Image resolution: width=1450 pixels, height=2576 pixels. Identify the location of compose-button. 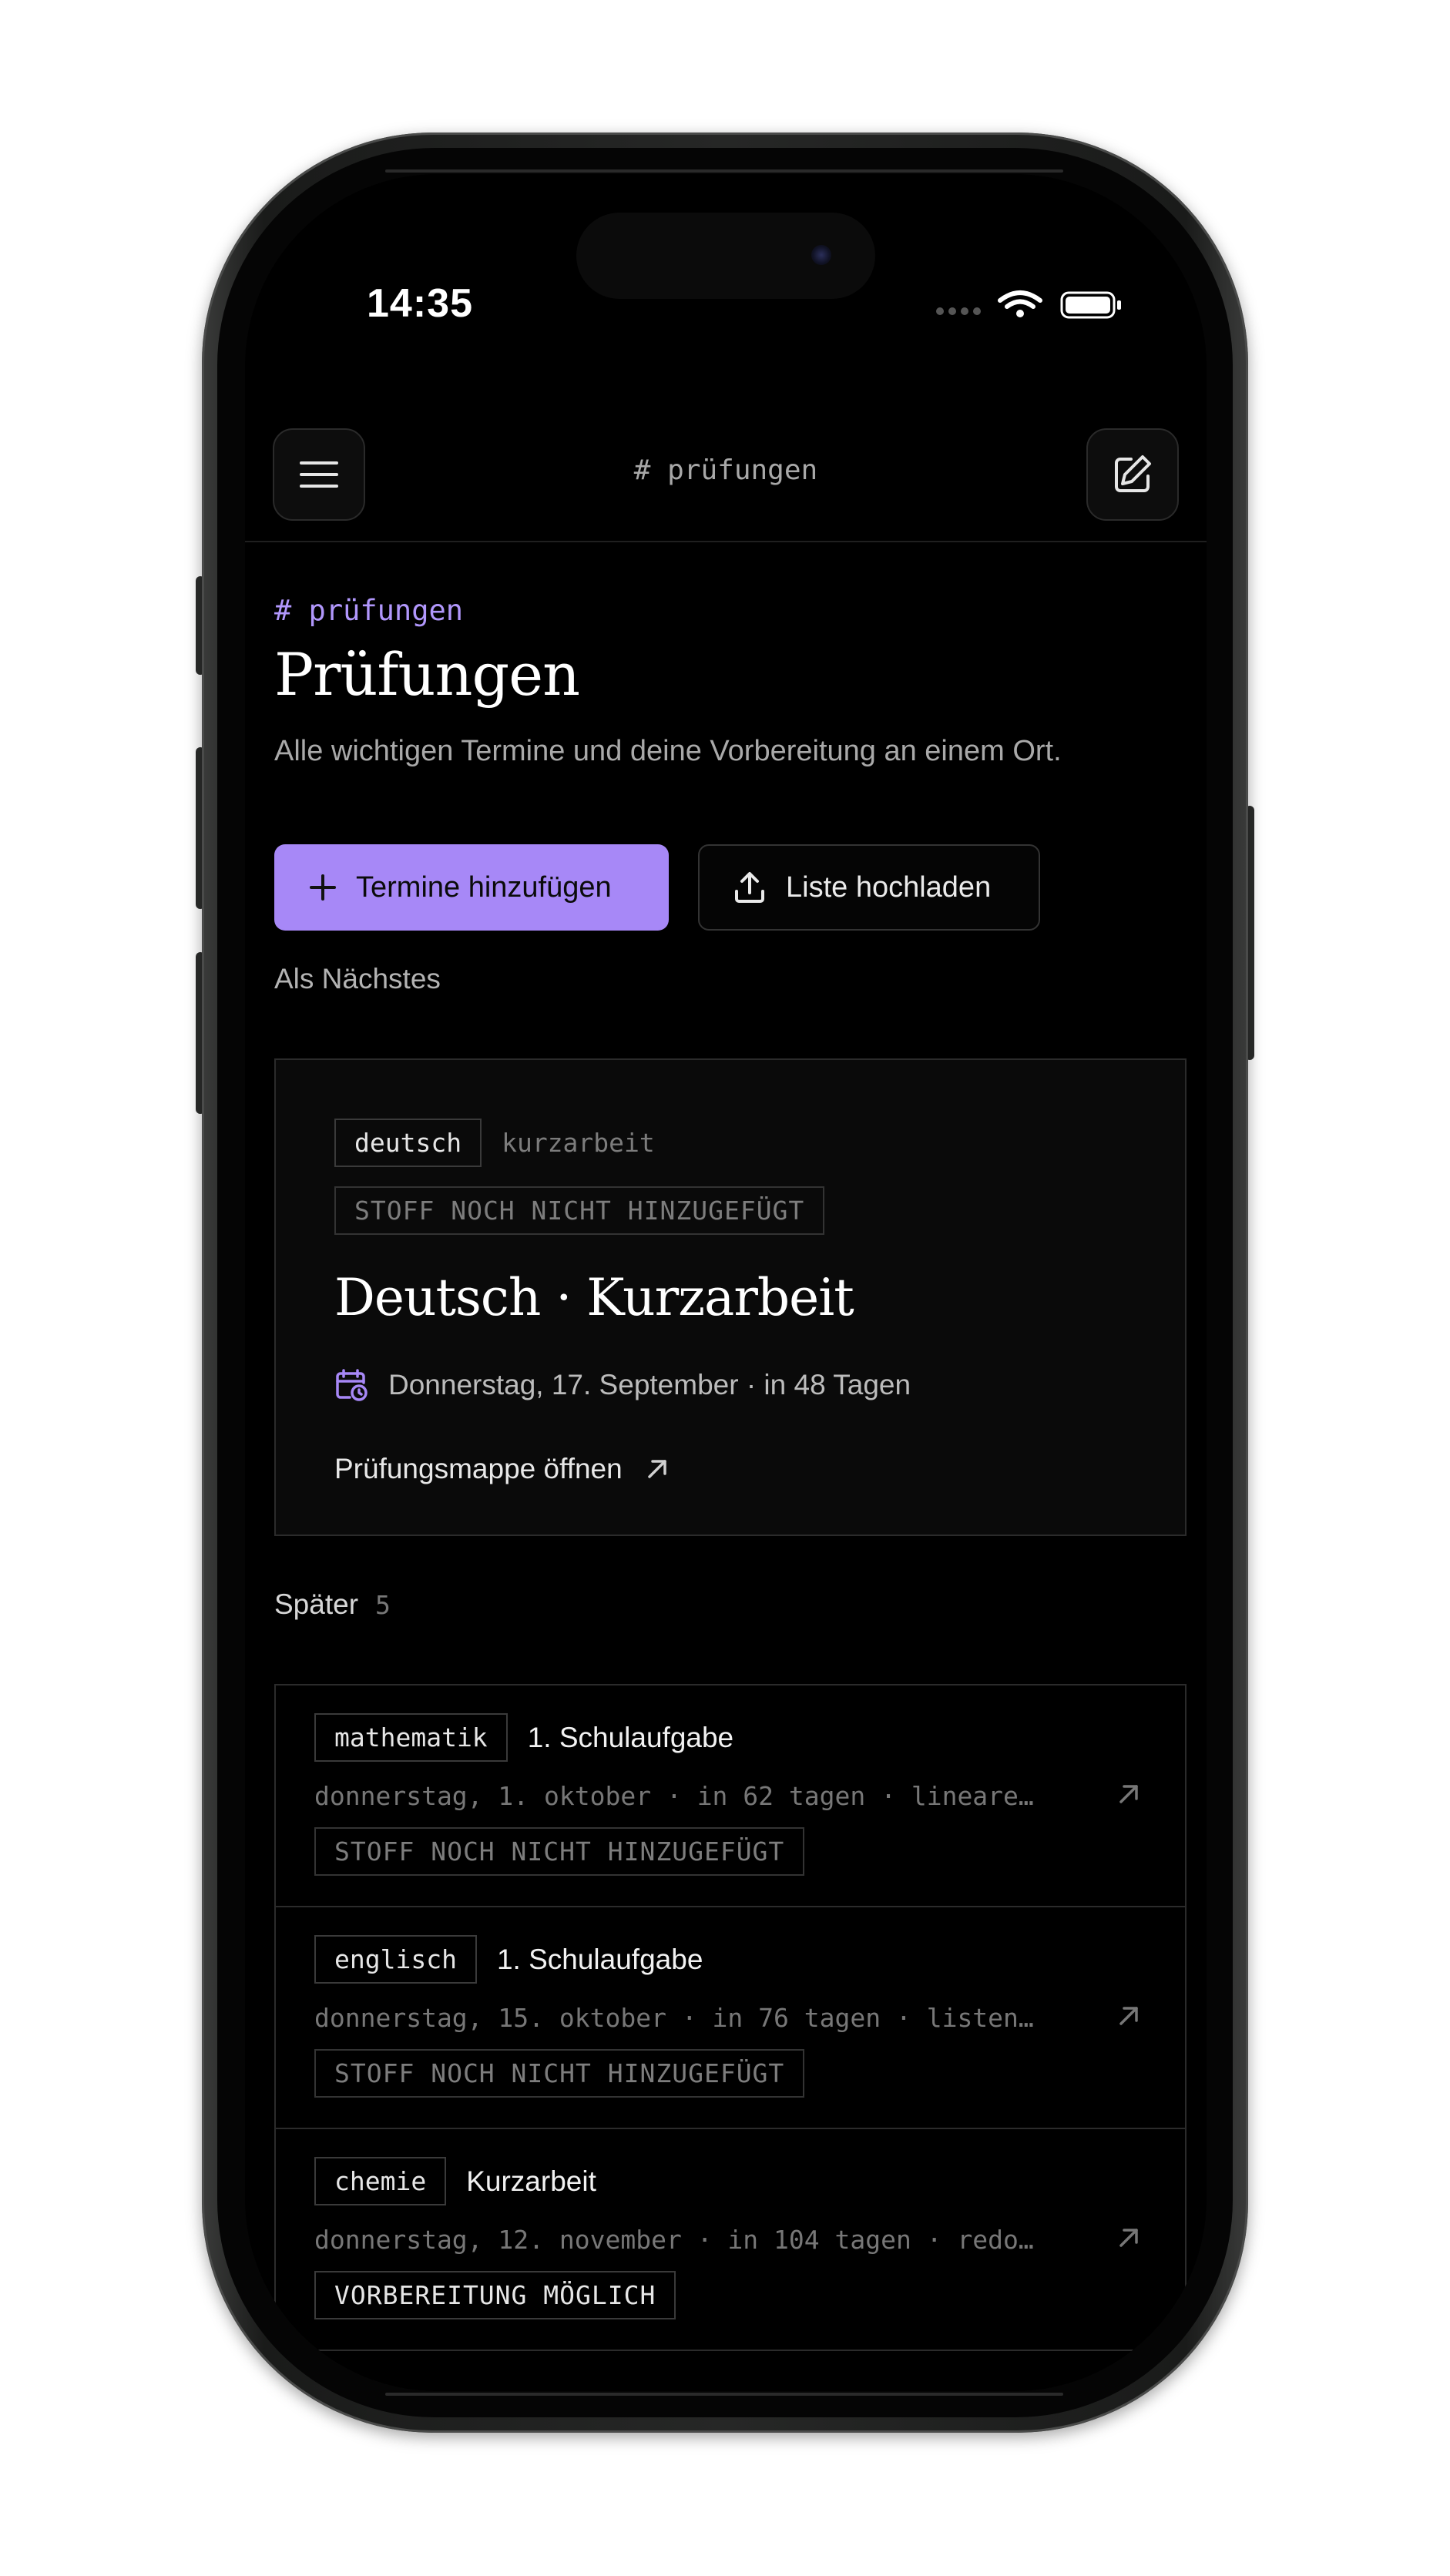
(1132, 474).